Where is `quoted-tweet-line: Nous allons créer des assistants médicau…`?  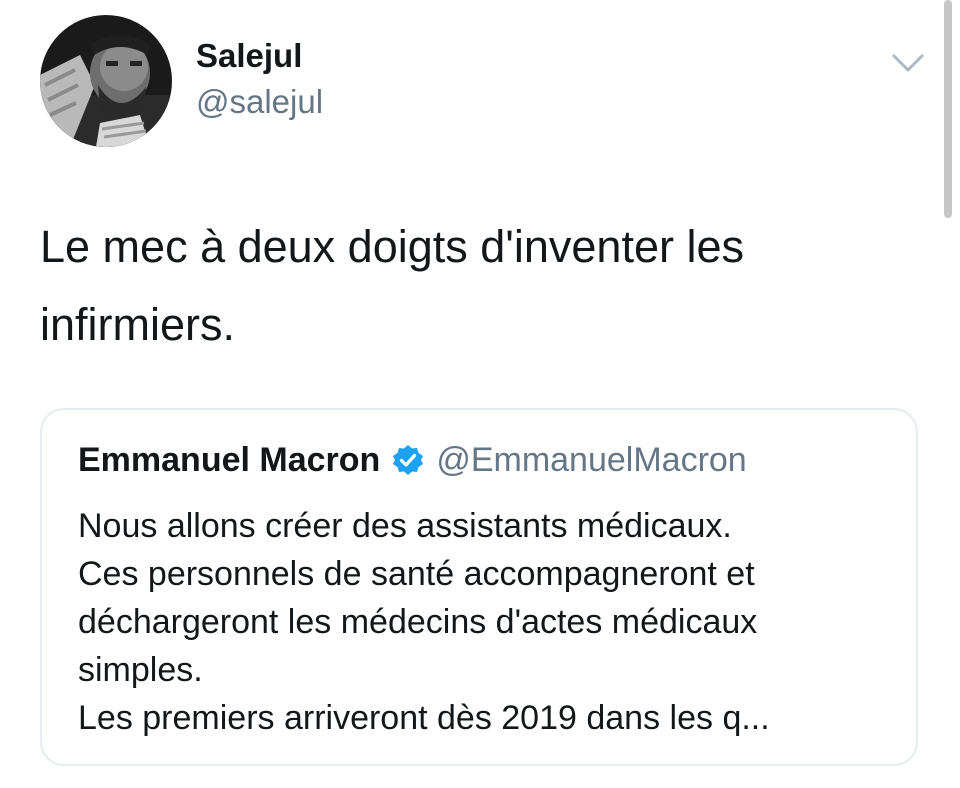
quoted-tweet-line: Nous allons créer des assistants médicau… is located at coordinates (405, 526).